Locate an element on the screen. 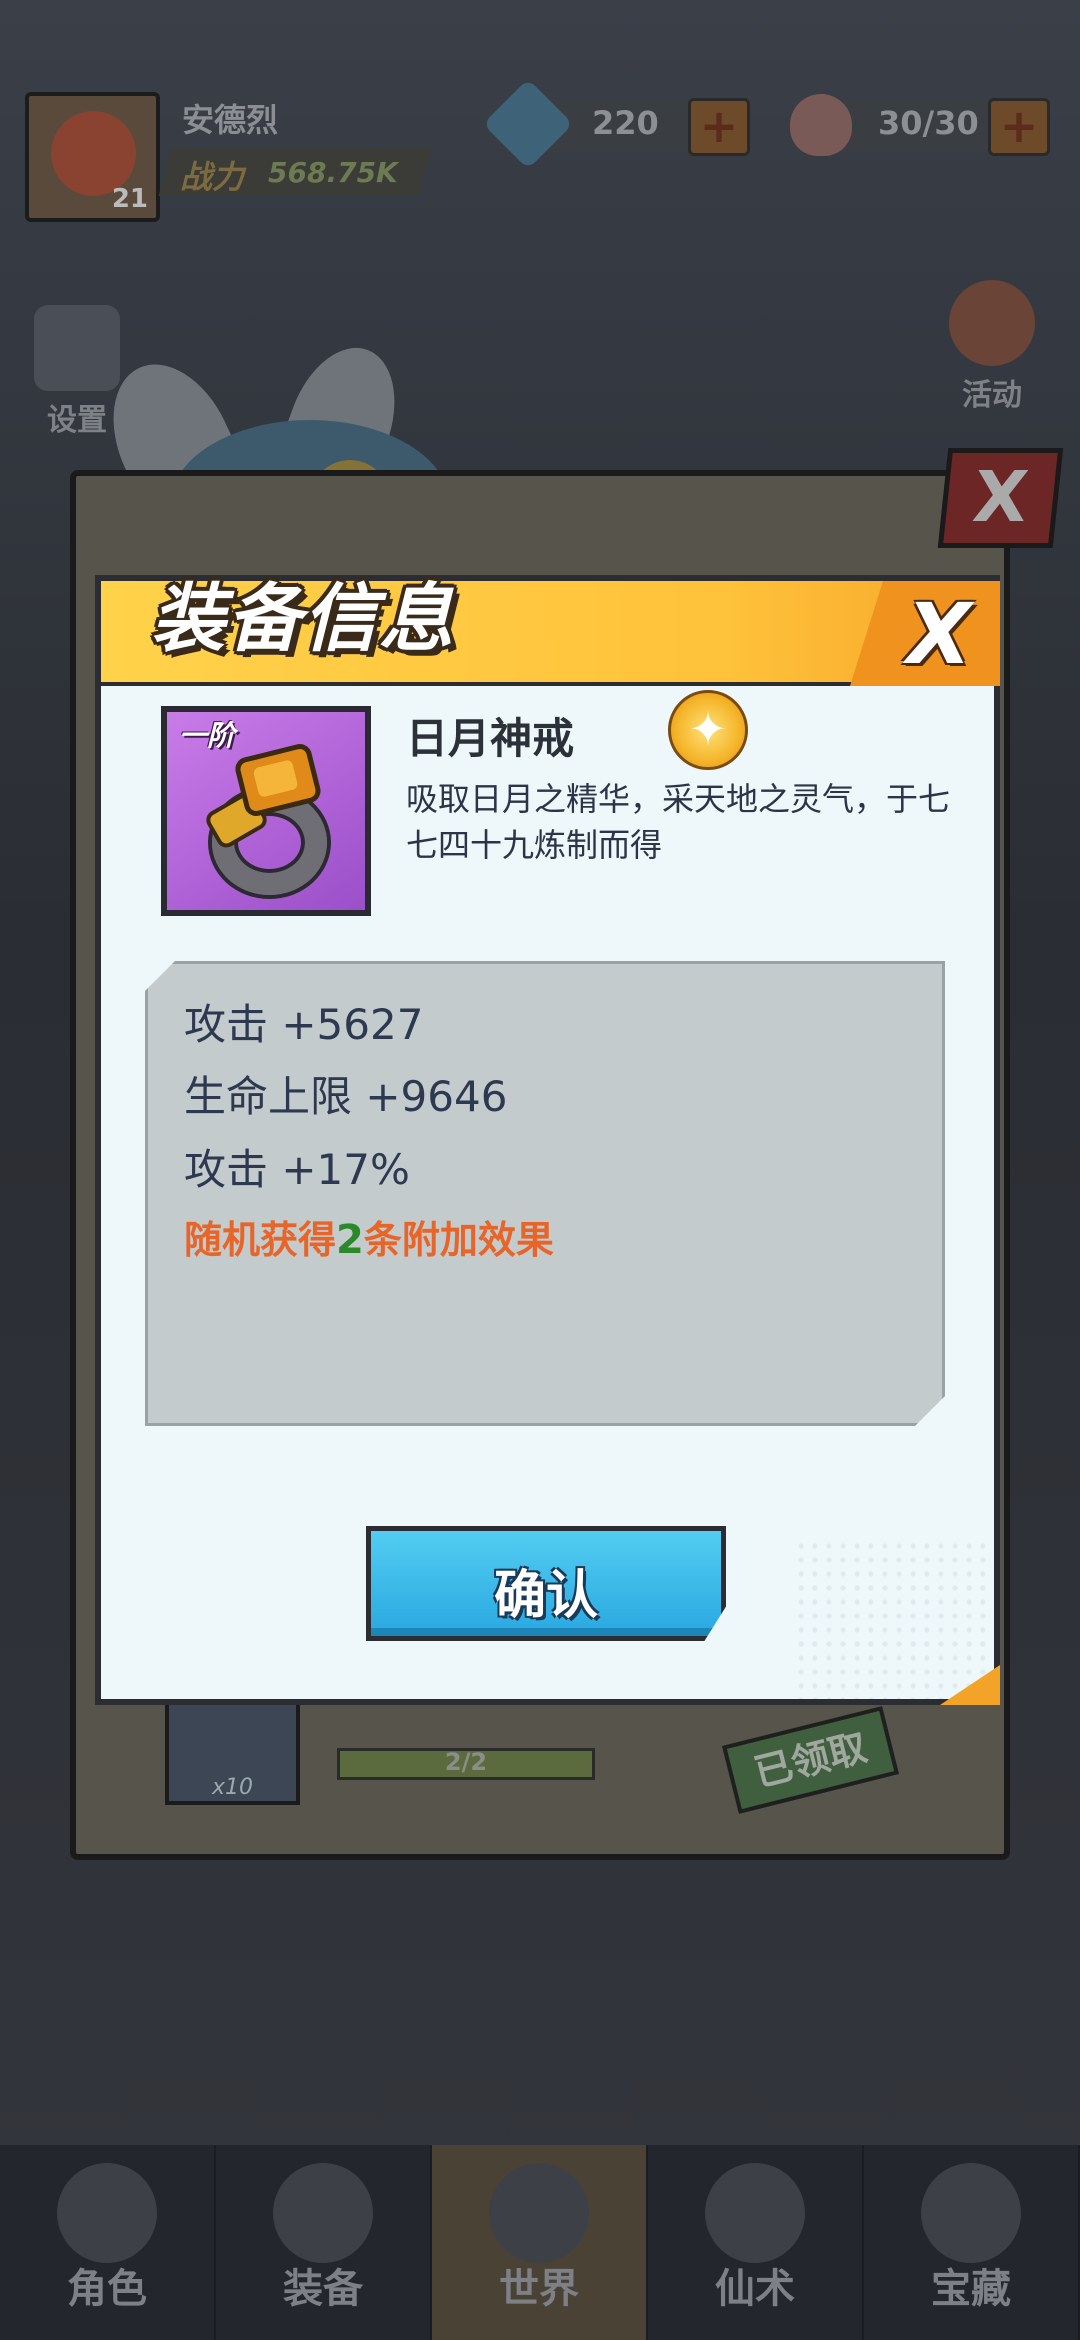 This screenshot has width=1080, height=2340. activity-label: 活动 is located at coordinates (992, 395).